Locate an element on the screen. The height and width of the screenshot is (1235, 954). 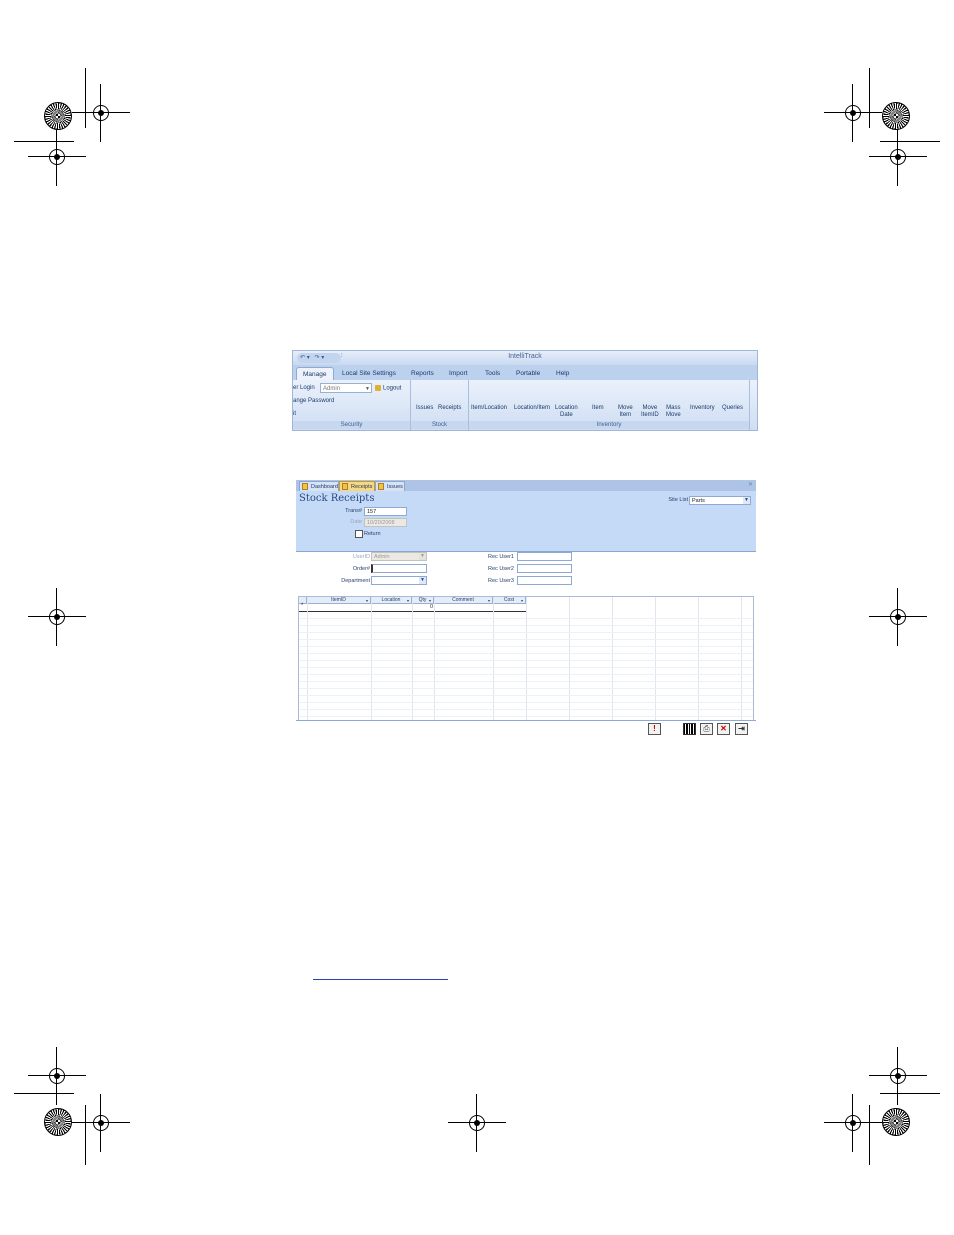
column-header-cost: Cost ▾ is located at coordinates (509, 600).